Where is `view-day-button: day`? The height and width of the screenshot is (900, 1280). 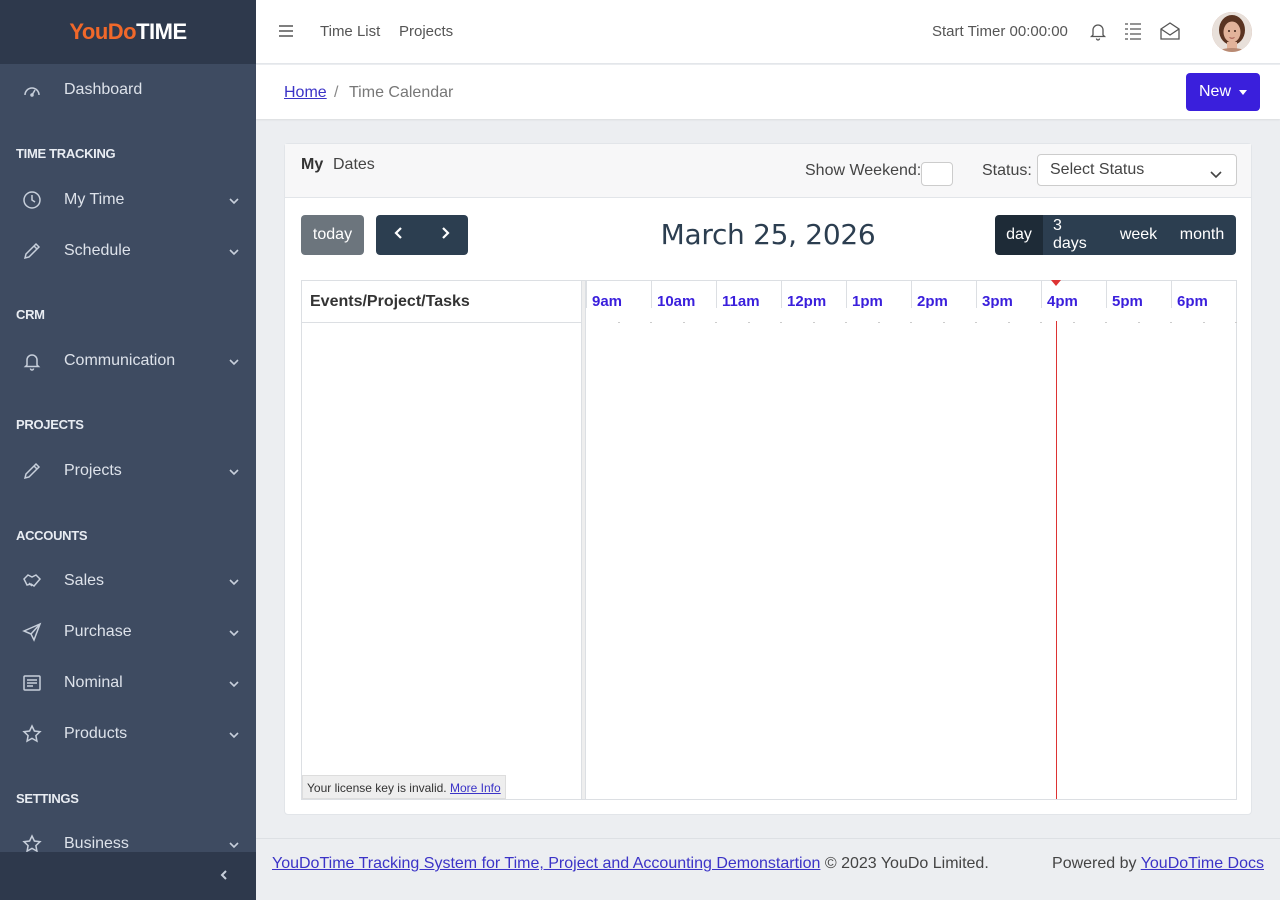 view-day-button: day is located at coordinates (1019, 235).